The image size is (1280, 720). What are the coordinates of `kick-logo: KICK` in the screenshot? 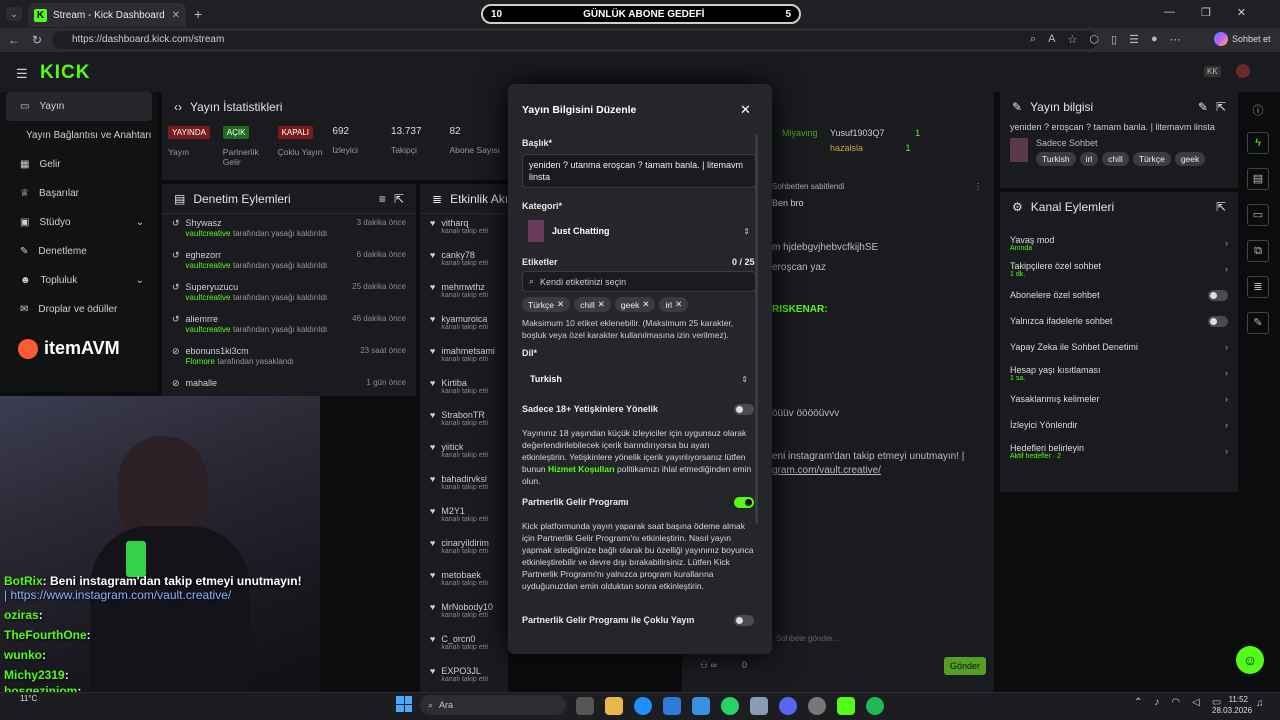 It's located at (65, 73).